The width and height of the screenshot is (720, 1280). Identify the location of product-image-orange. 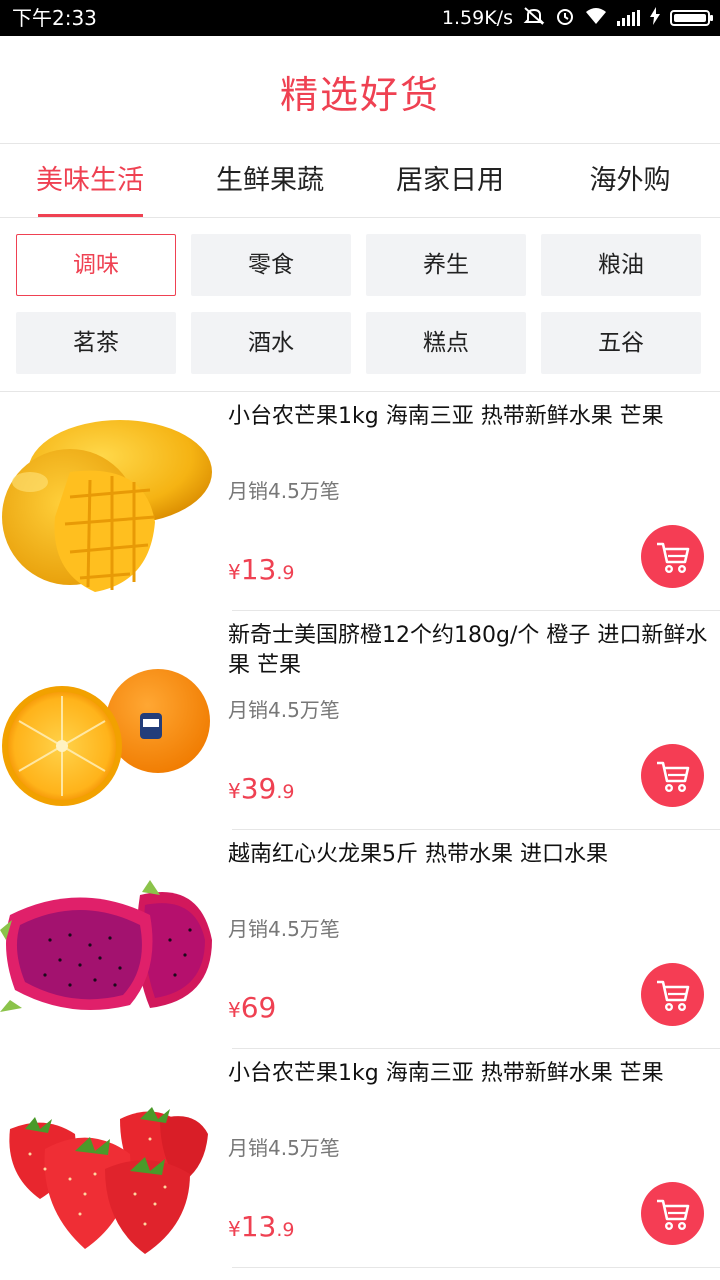
(107, 721).